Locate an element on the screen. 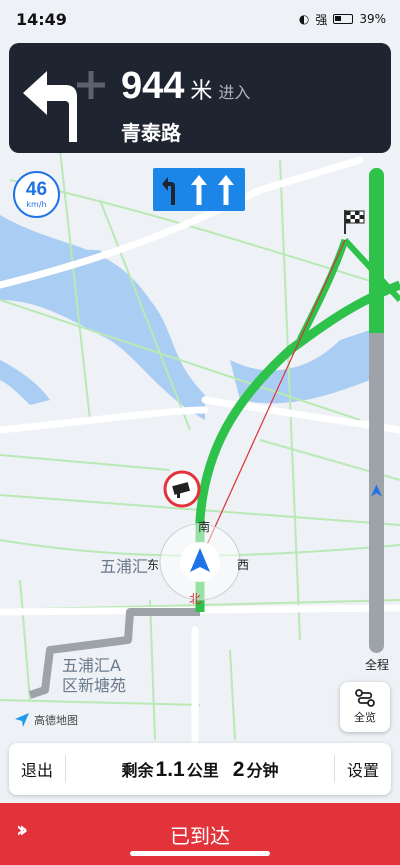  remaining-prefix: 剩余 is located at coordinates (137, 770).